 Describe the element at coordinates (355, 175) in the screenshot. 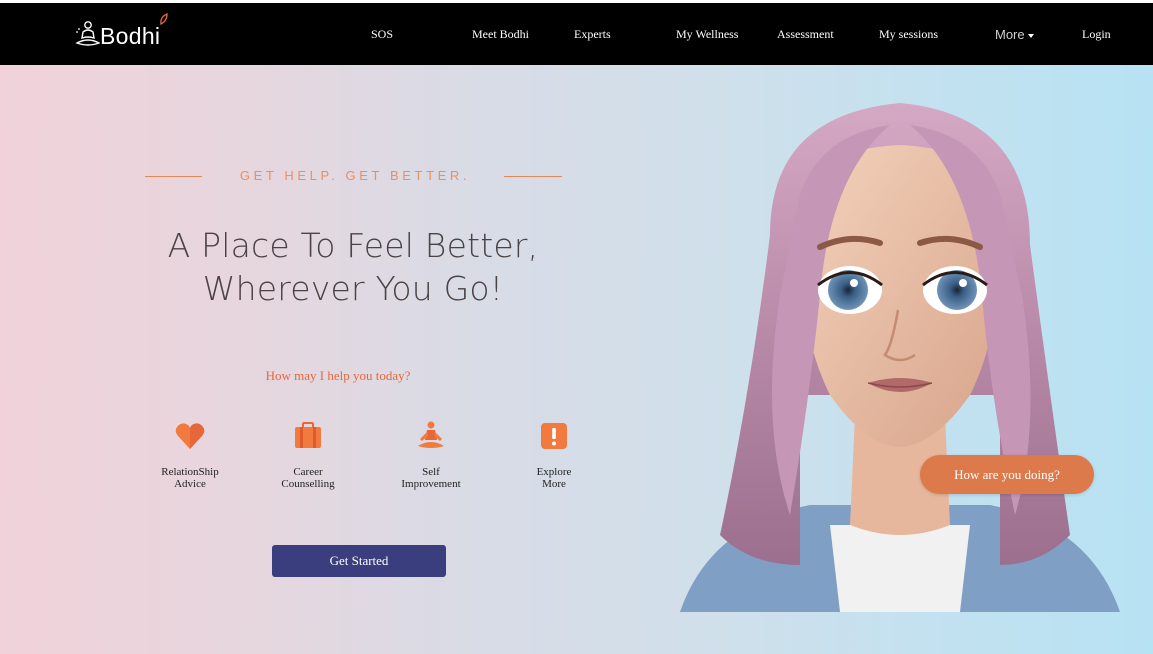

I see `hero-tagline: GET HELP. GET BETTER.` at that location.